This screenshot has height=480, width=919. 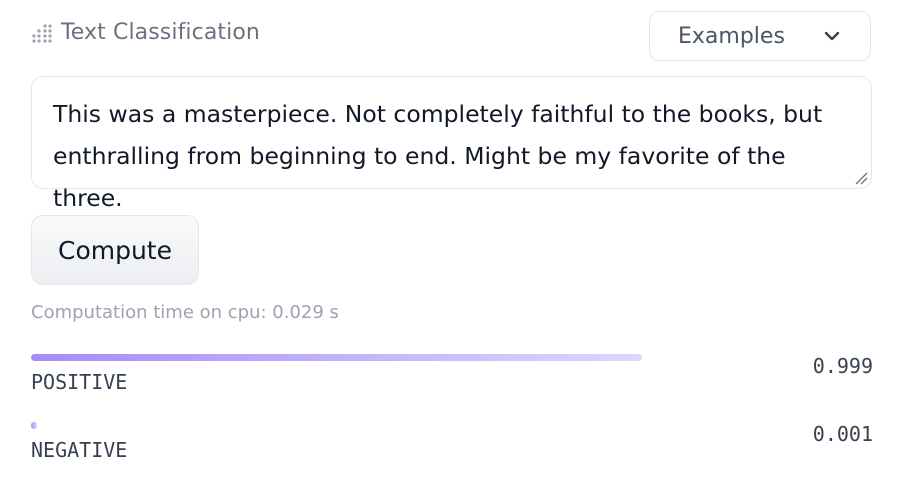 I want to click on task-title: Text Classification, so click(x=160, y=32).